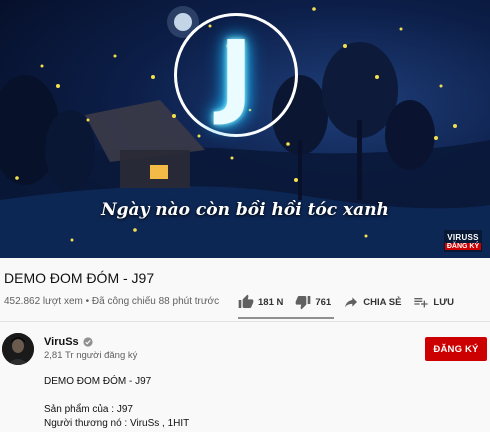 The height and width of the screenshot is (432, 490). Describe the element at coordinates (117, 423) in the screenshot. I see `description-line: Người thương nó : ViruSs , 1HIT` at that location.